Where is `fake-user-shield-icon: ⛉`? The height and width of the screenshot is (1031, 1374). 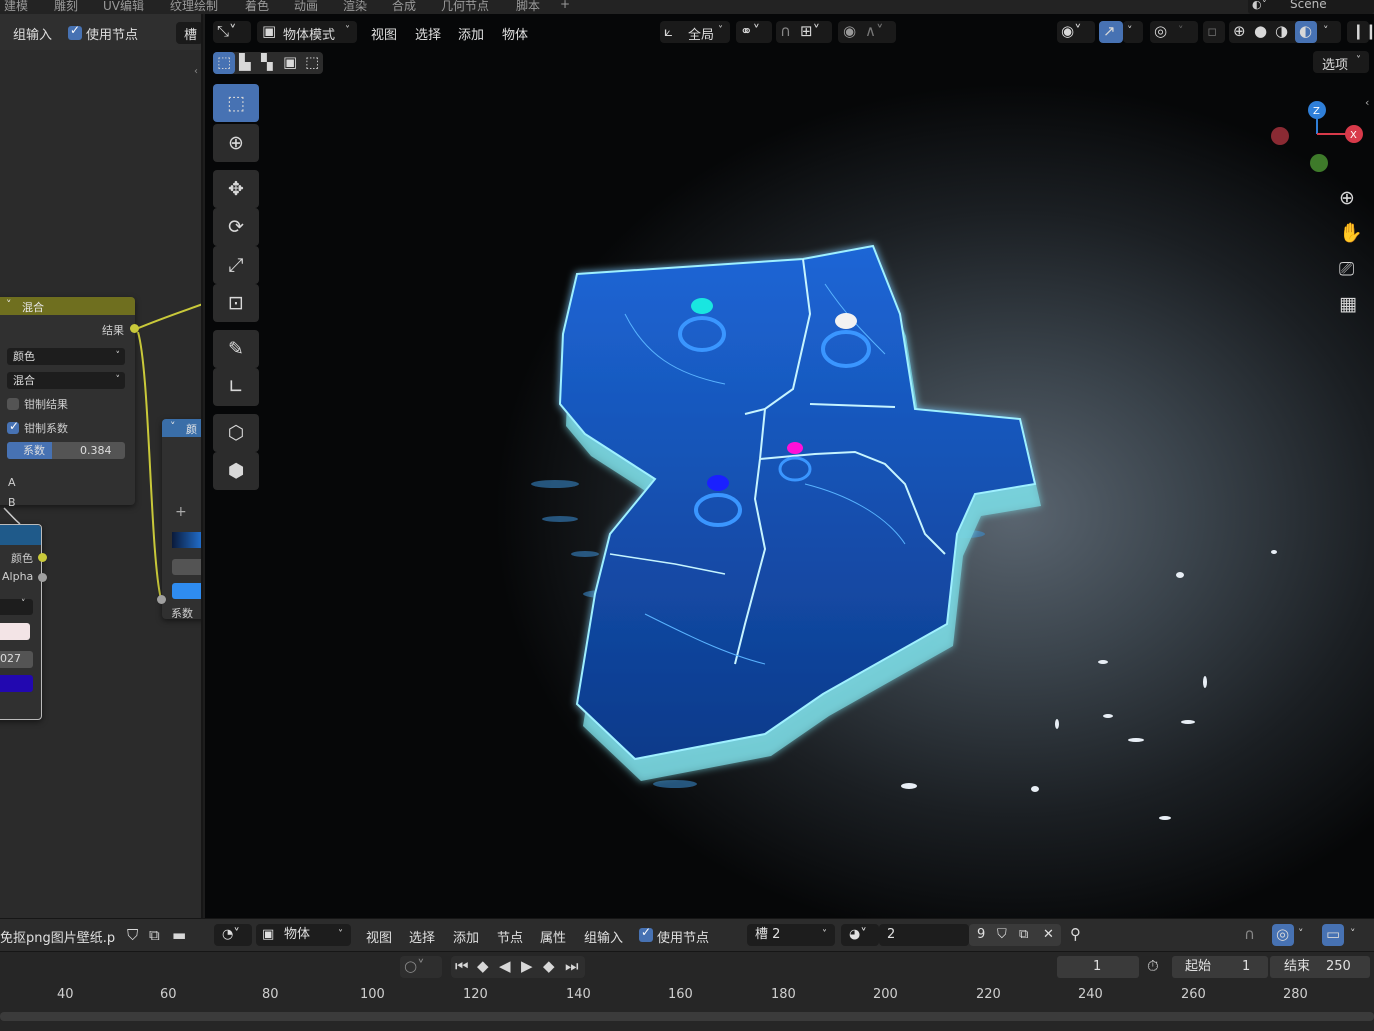
fake-user-shield-icon: ⛉ is located at coordinates (132, 935).